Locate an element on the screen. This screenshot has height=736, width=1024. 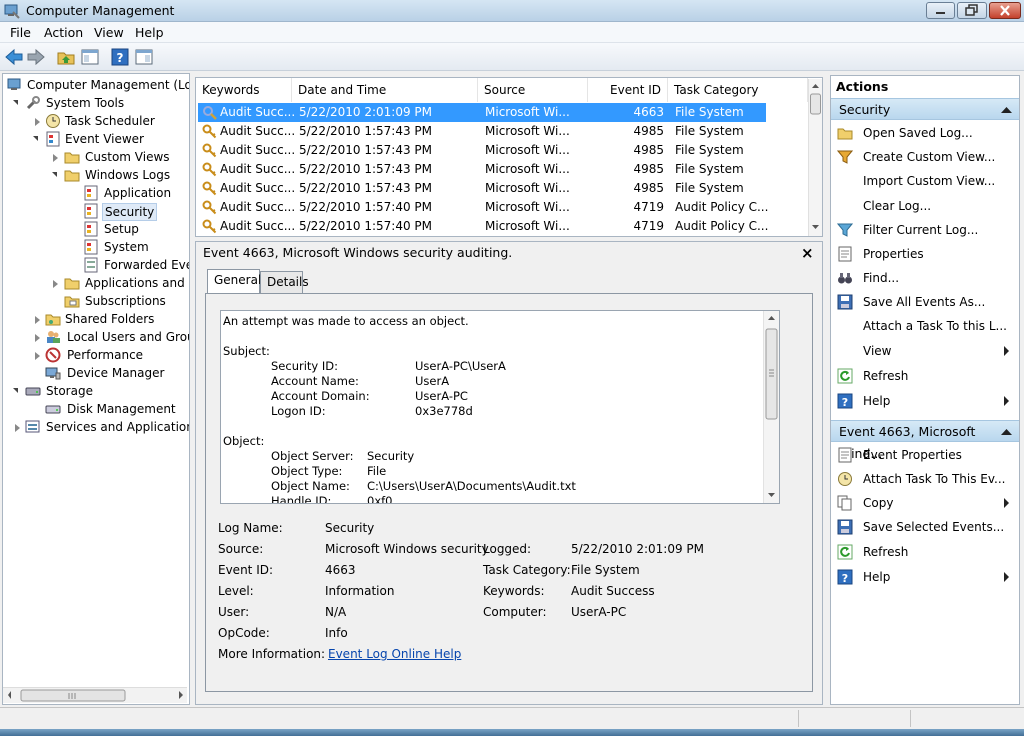
tree-label: Shared Folders is located at coordinates (110, 319).